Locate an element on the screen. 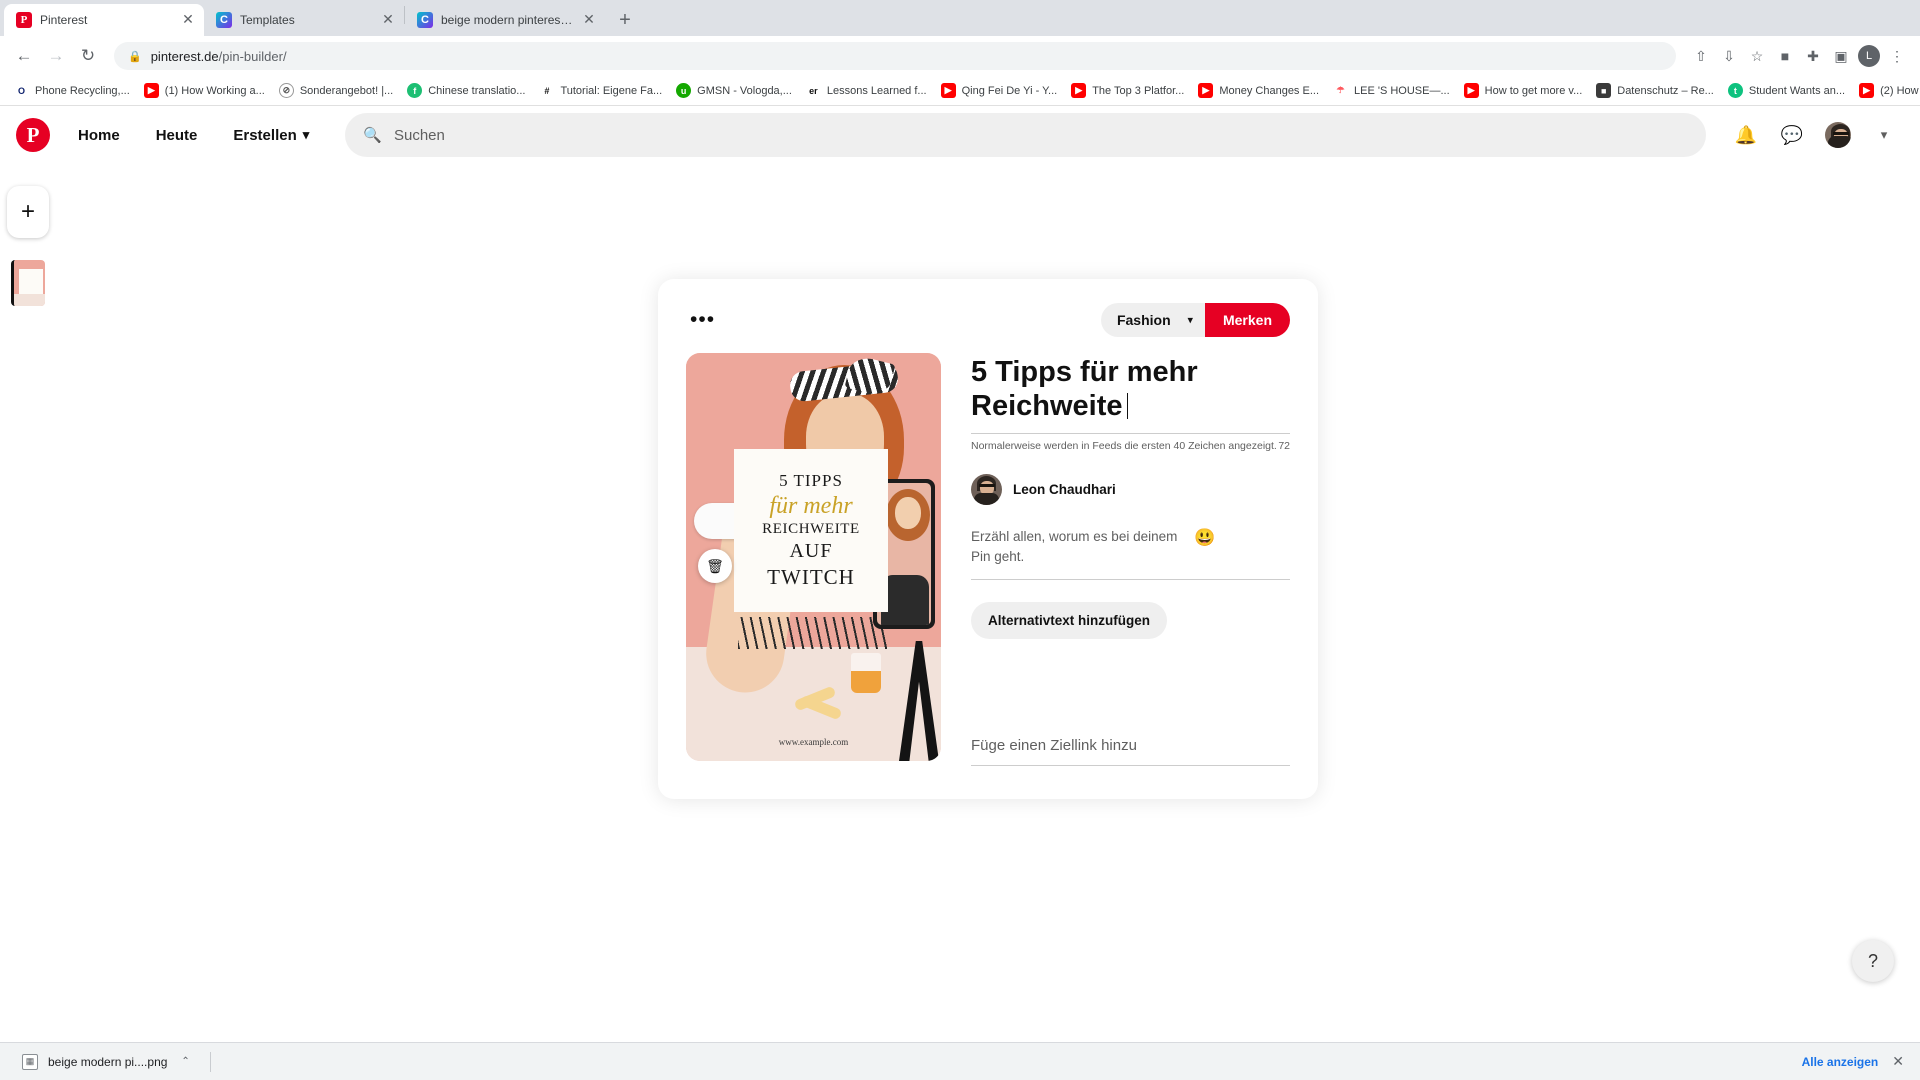 This screenshot has height=1080, width=1920. pinterest-logo-icon: P is located at coordinates (33, 135).